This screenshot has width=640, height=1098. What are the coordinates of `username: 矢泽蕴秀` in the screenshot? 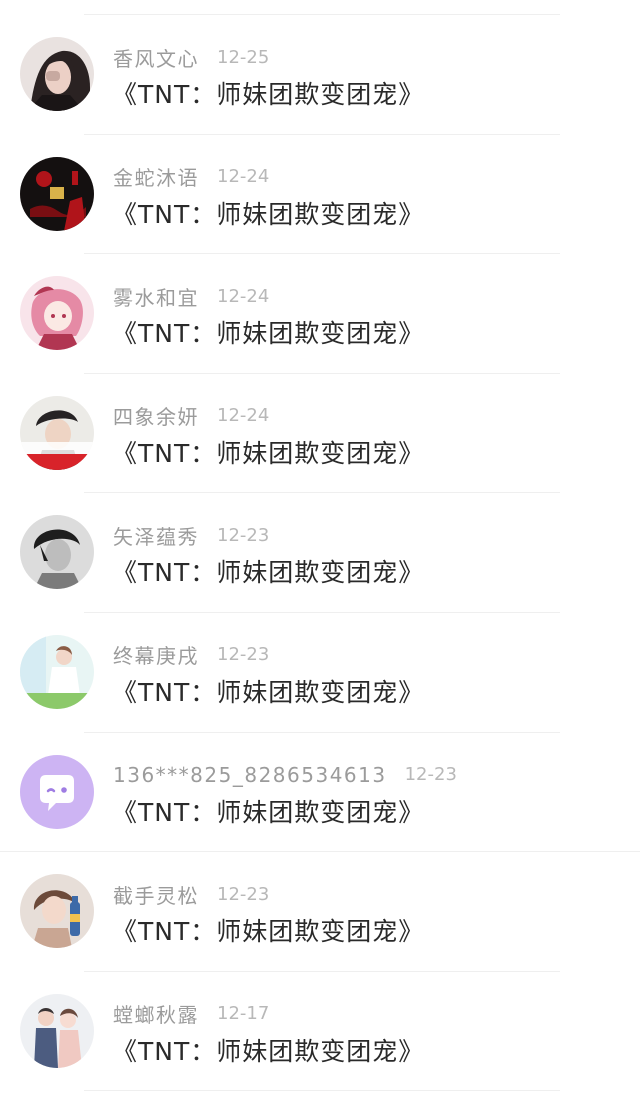 It's located at (156, 535).